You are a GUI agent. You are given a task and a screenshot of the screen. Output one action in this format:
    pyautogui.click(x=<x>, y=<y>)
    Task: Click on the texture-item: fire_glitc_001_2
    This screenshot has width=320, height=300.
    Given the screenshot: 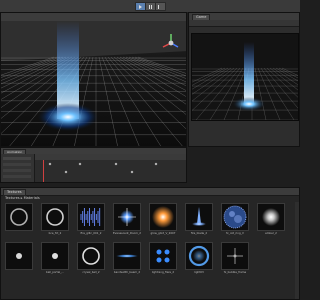 What is the action you would take?
    pyautogui.click(x=91, y=219)
    